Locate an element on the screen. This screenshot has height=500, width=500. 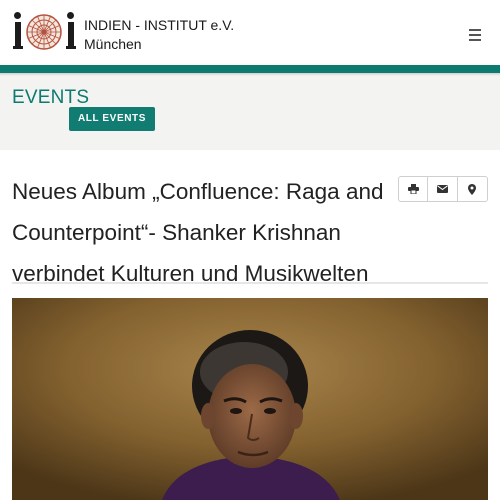
print-button is located at coordinates (414, 189).